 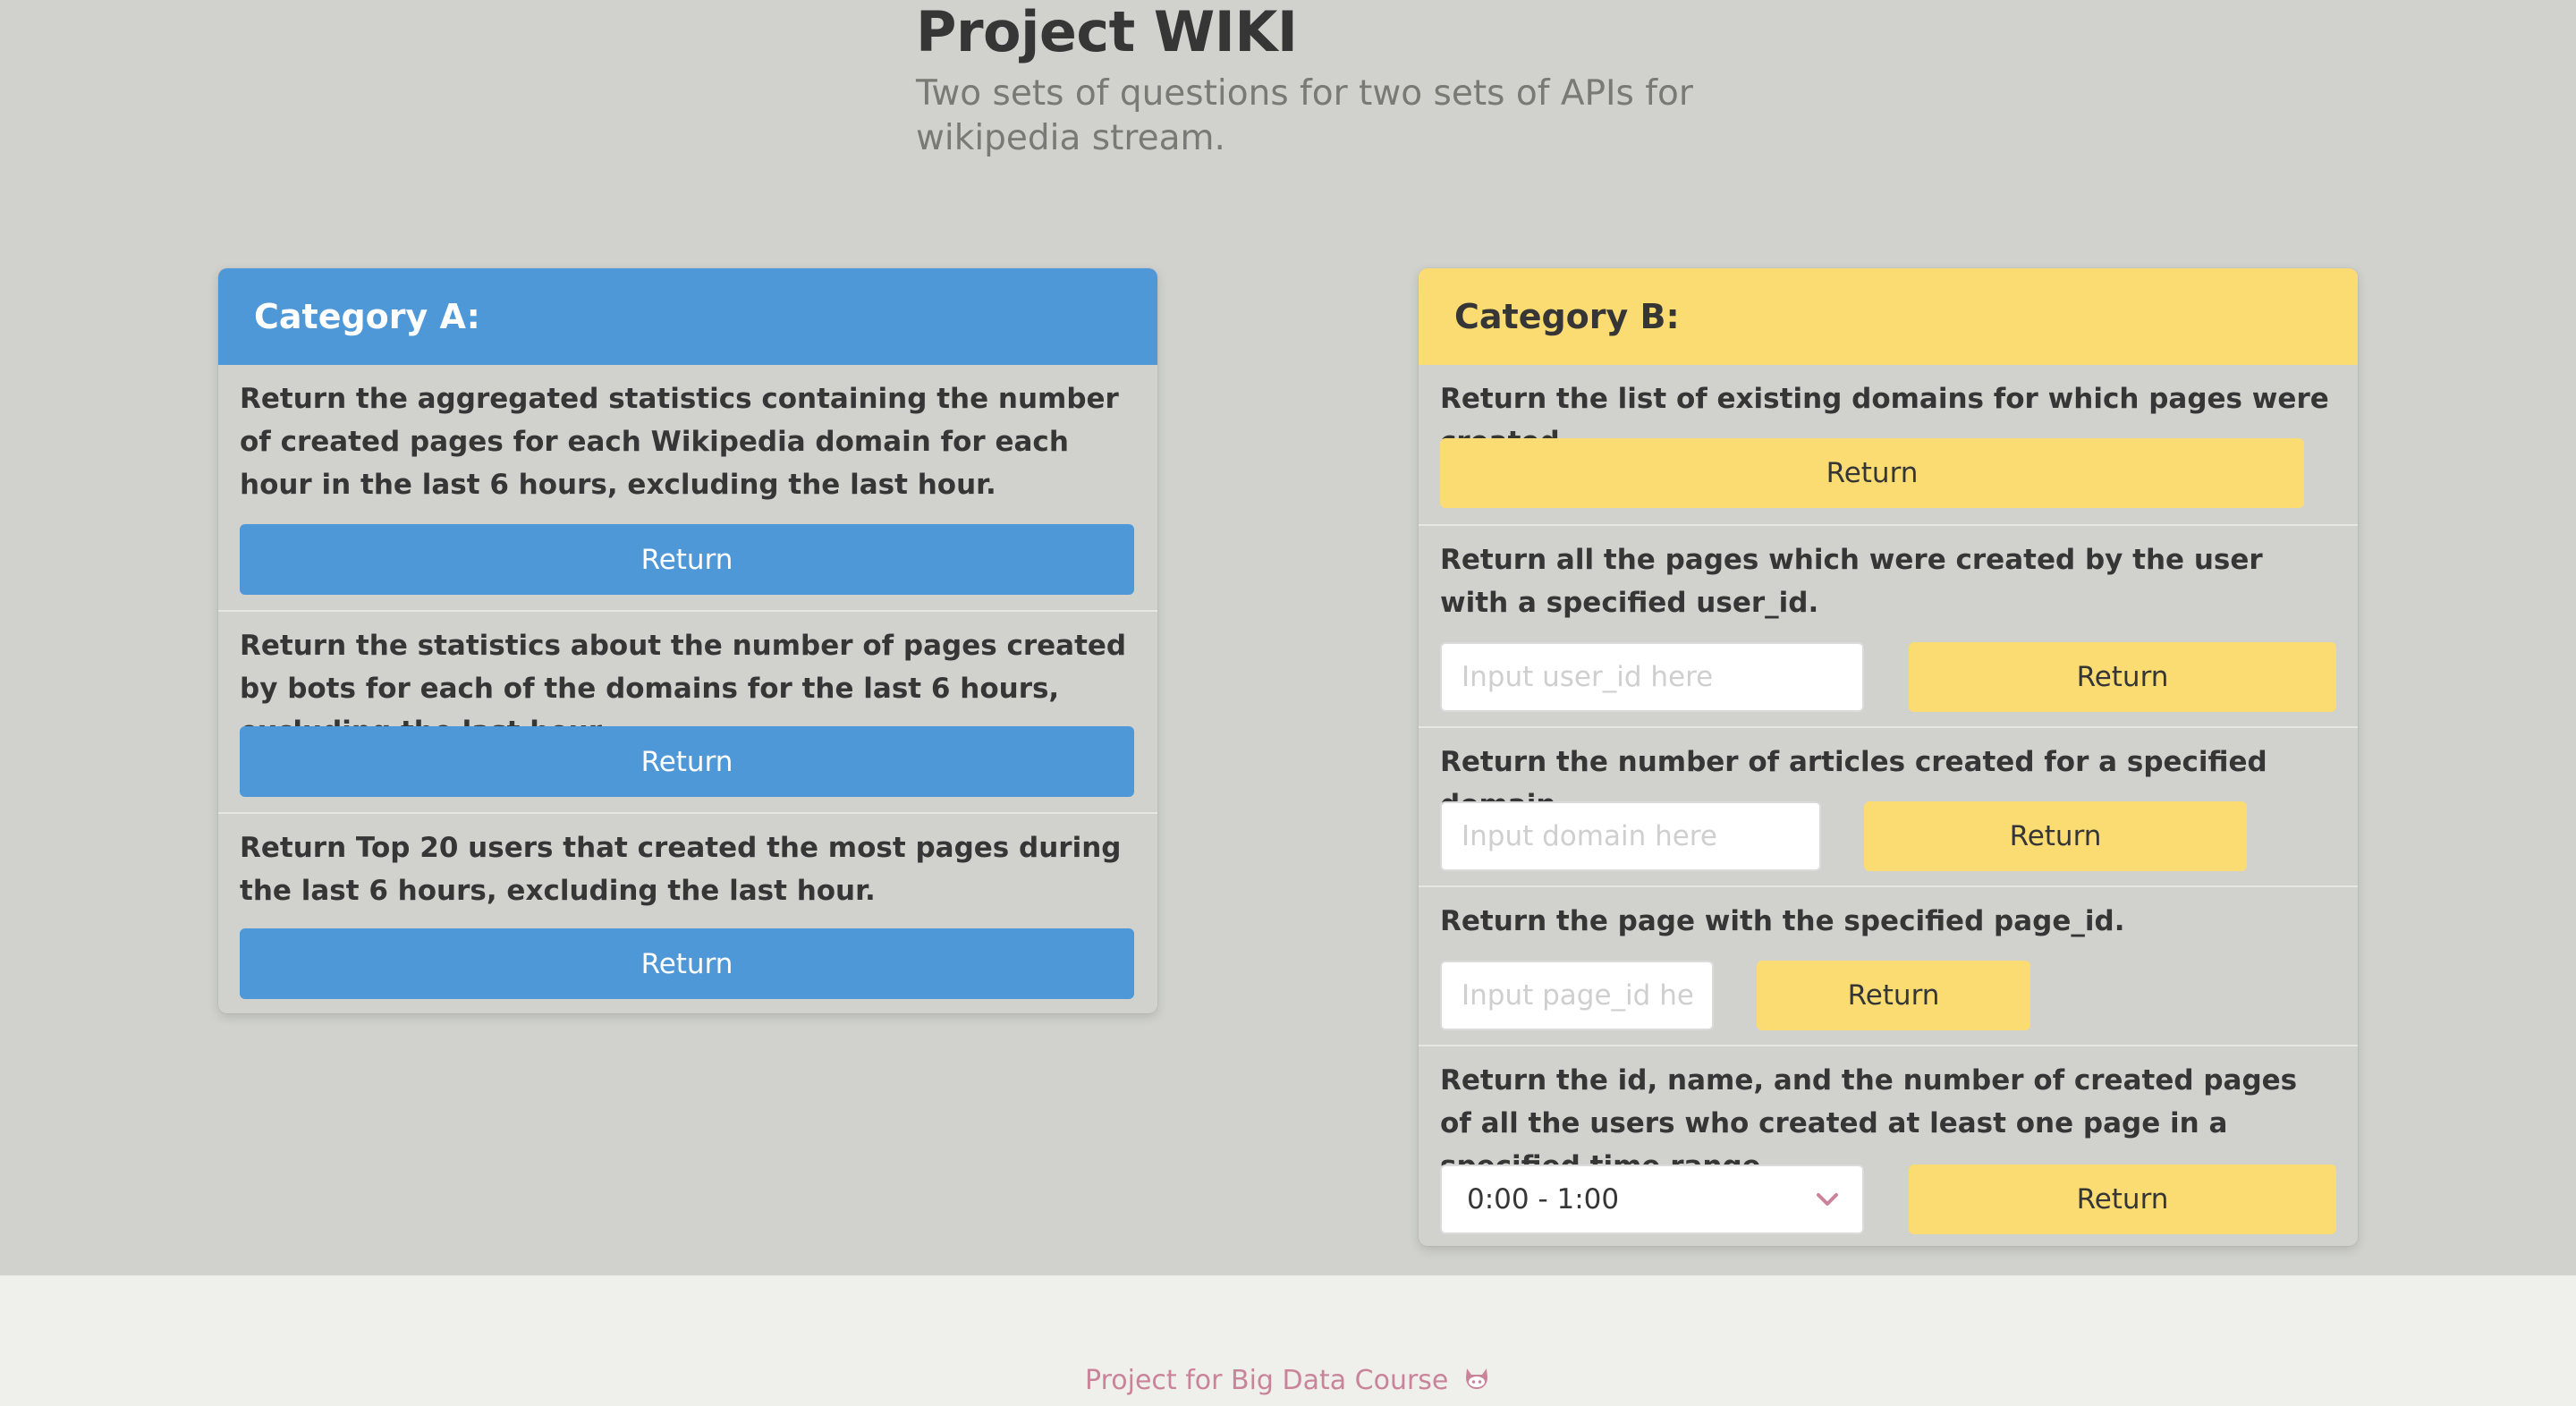 I want to click on page-title: Project WIKI, so click(x=1107, y=32).